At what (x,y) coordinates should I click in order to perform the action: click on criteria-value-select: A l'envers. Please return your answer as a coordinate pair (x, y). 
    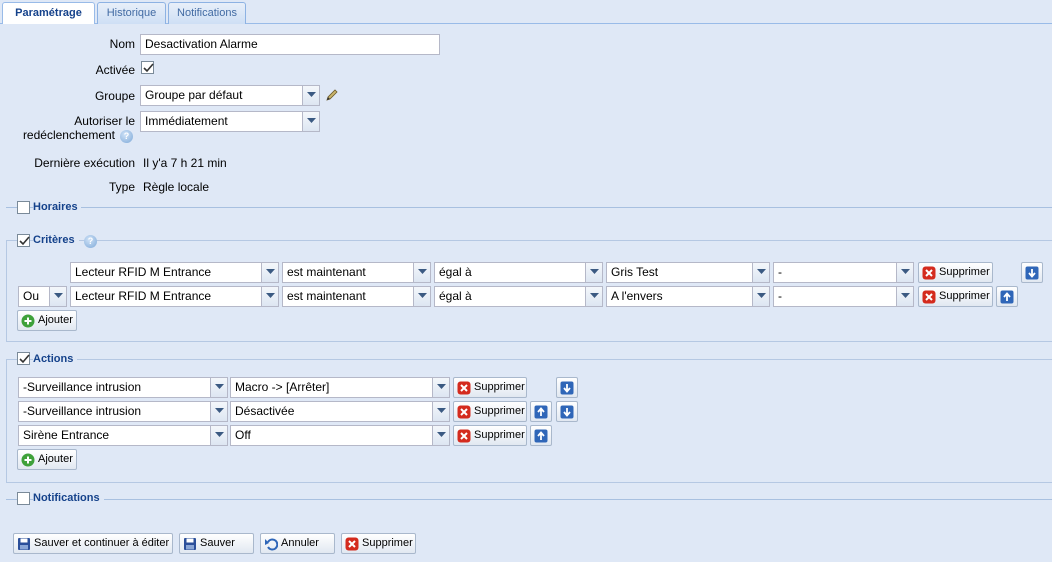
    Looking at the image, I should click on (688, 296).